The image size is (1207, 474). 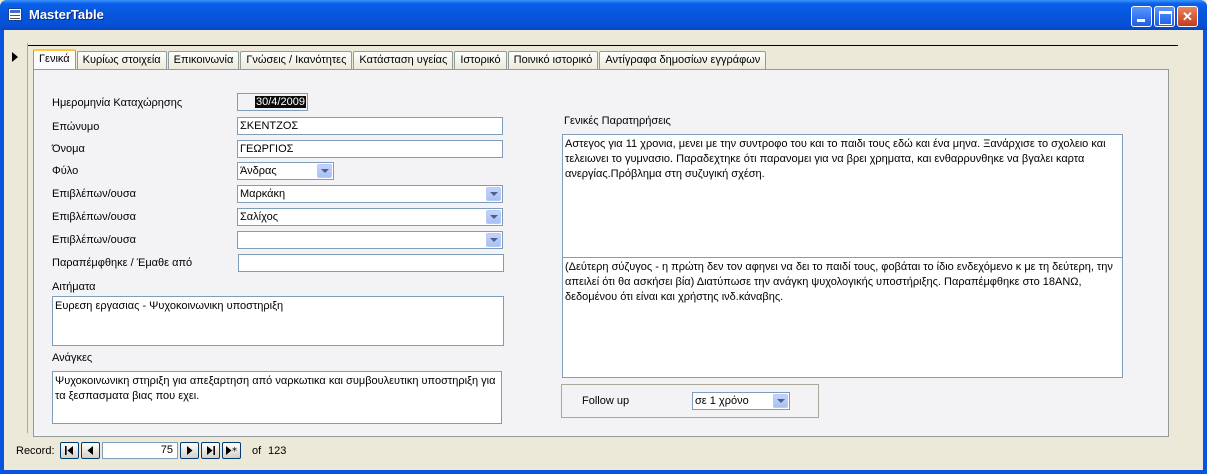 What do you see at coordinates (603, 45) in the screenshot?
I see `form-header-divider` at bounding box center [603, 45].